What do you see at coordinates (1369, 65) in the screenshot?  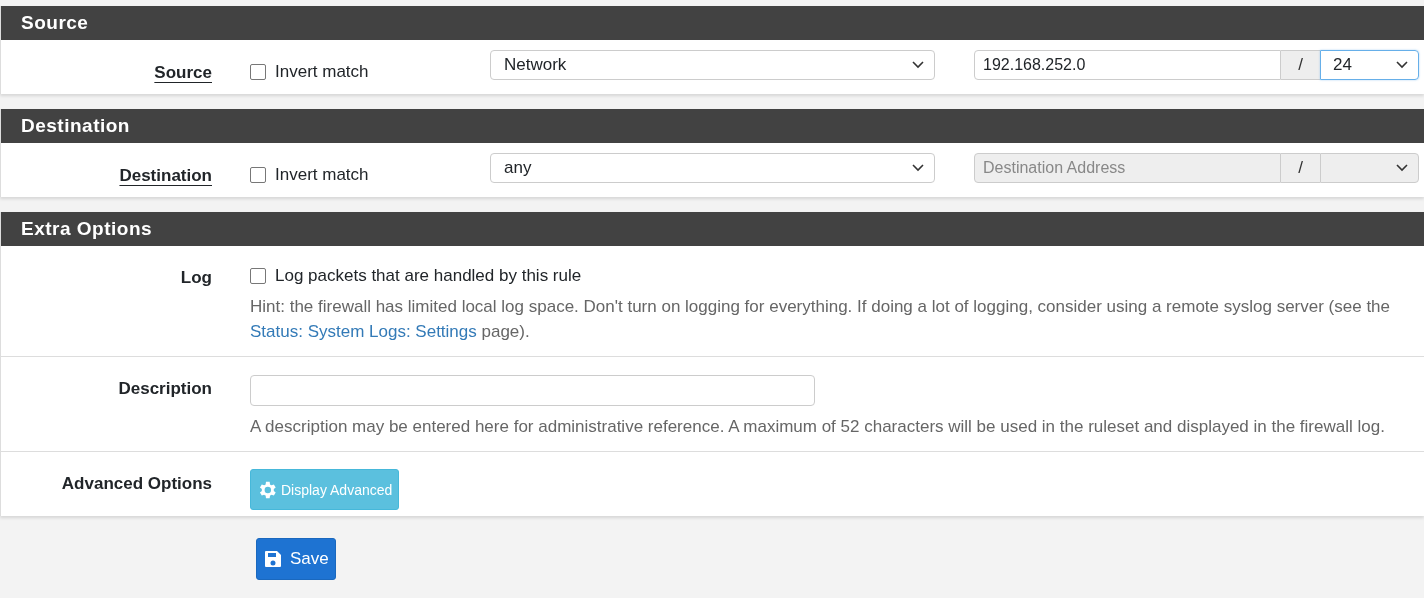 I see `mask-dropdown: 24` at bounding box center [1369, 65].